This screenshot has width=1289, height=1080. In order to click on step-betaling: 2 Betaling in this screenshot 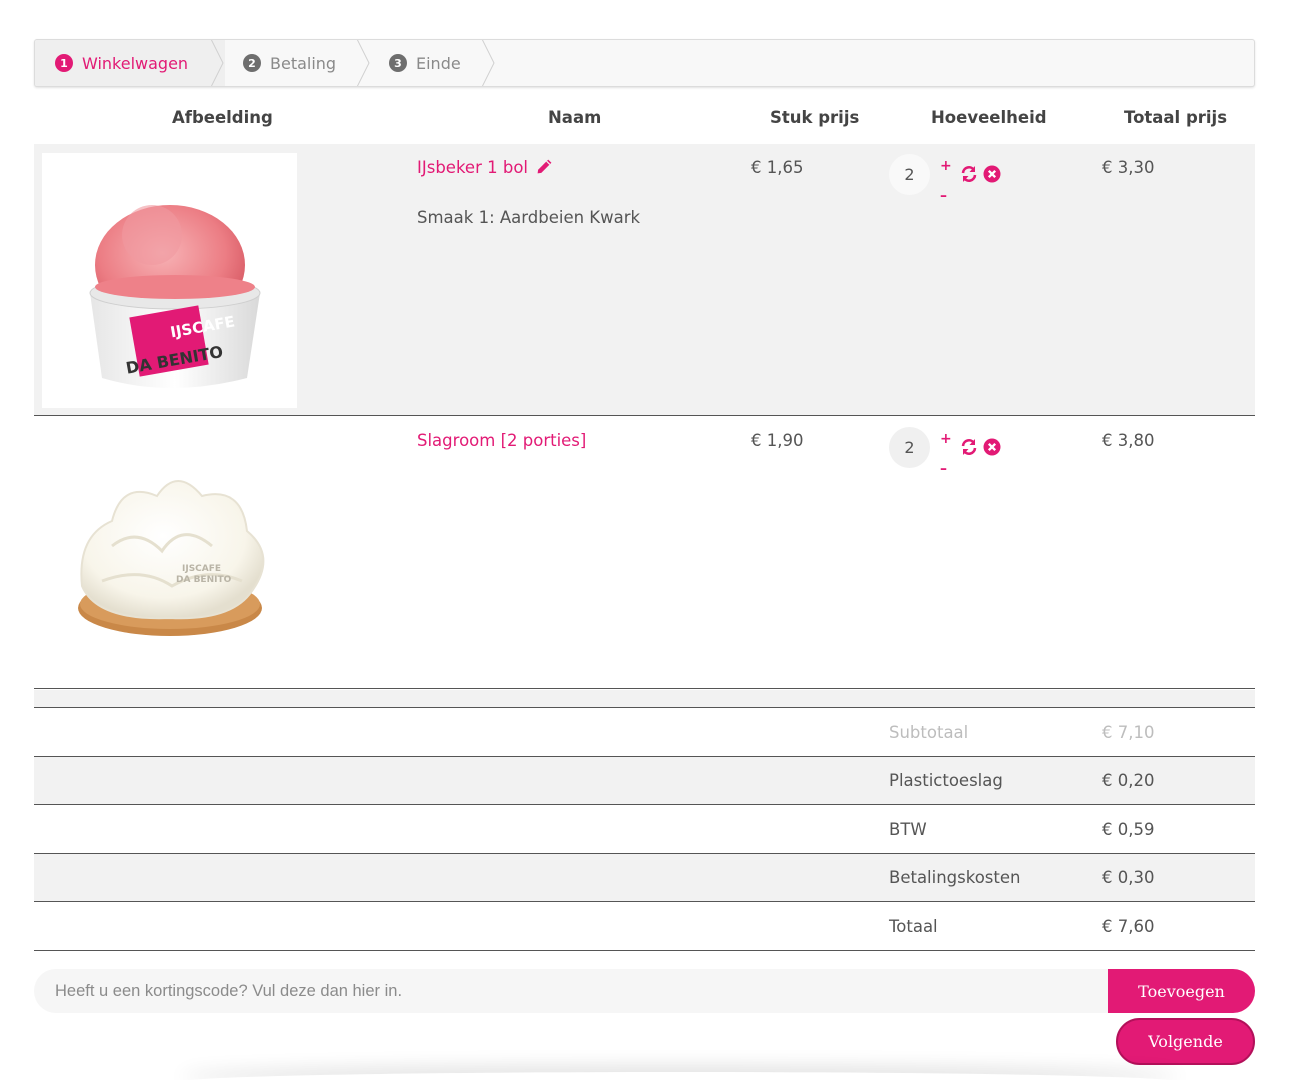, I will do `click(295, 63)`.